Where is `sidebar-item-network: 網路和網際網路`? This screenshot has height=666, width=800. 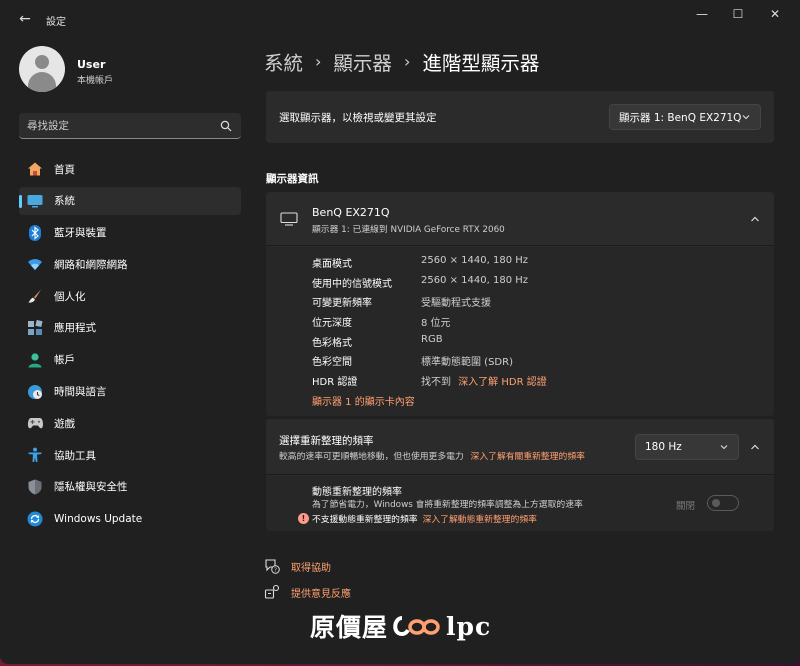
sidebar-item-network: 網路和網際網路 is located at coordinates (130, 264).